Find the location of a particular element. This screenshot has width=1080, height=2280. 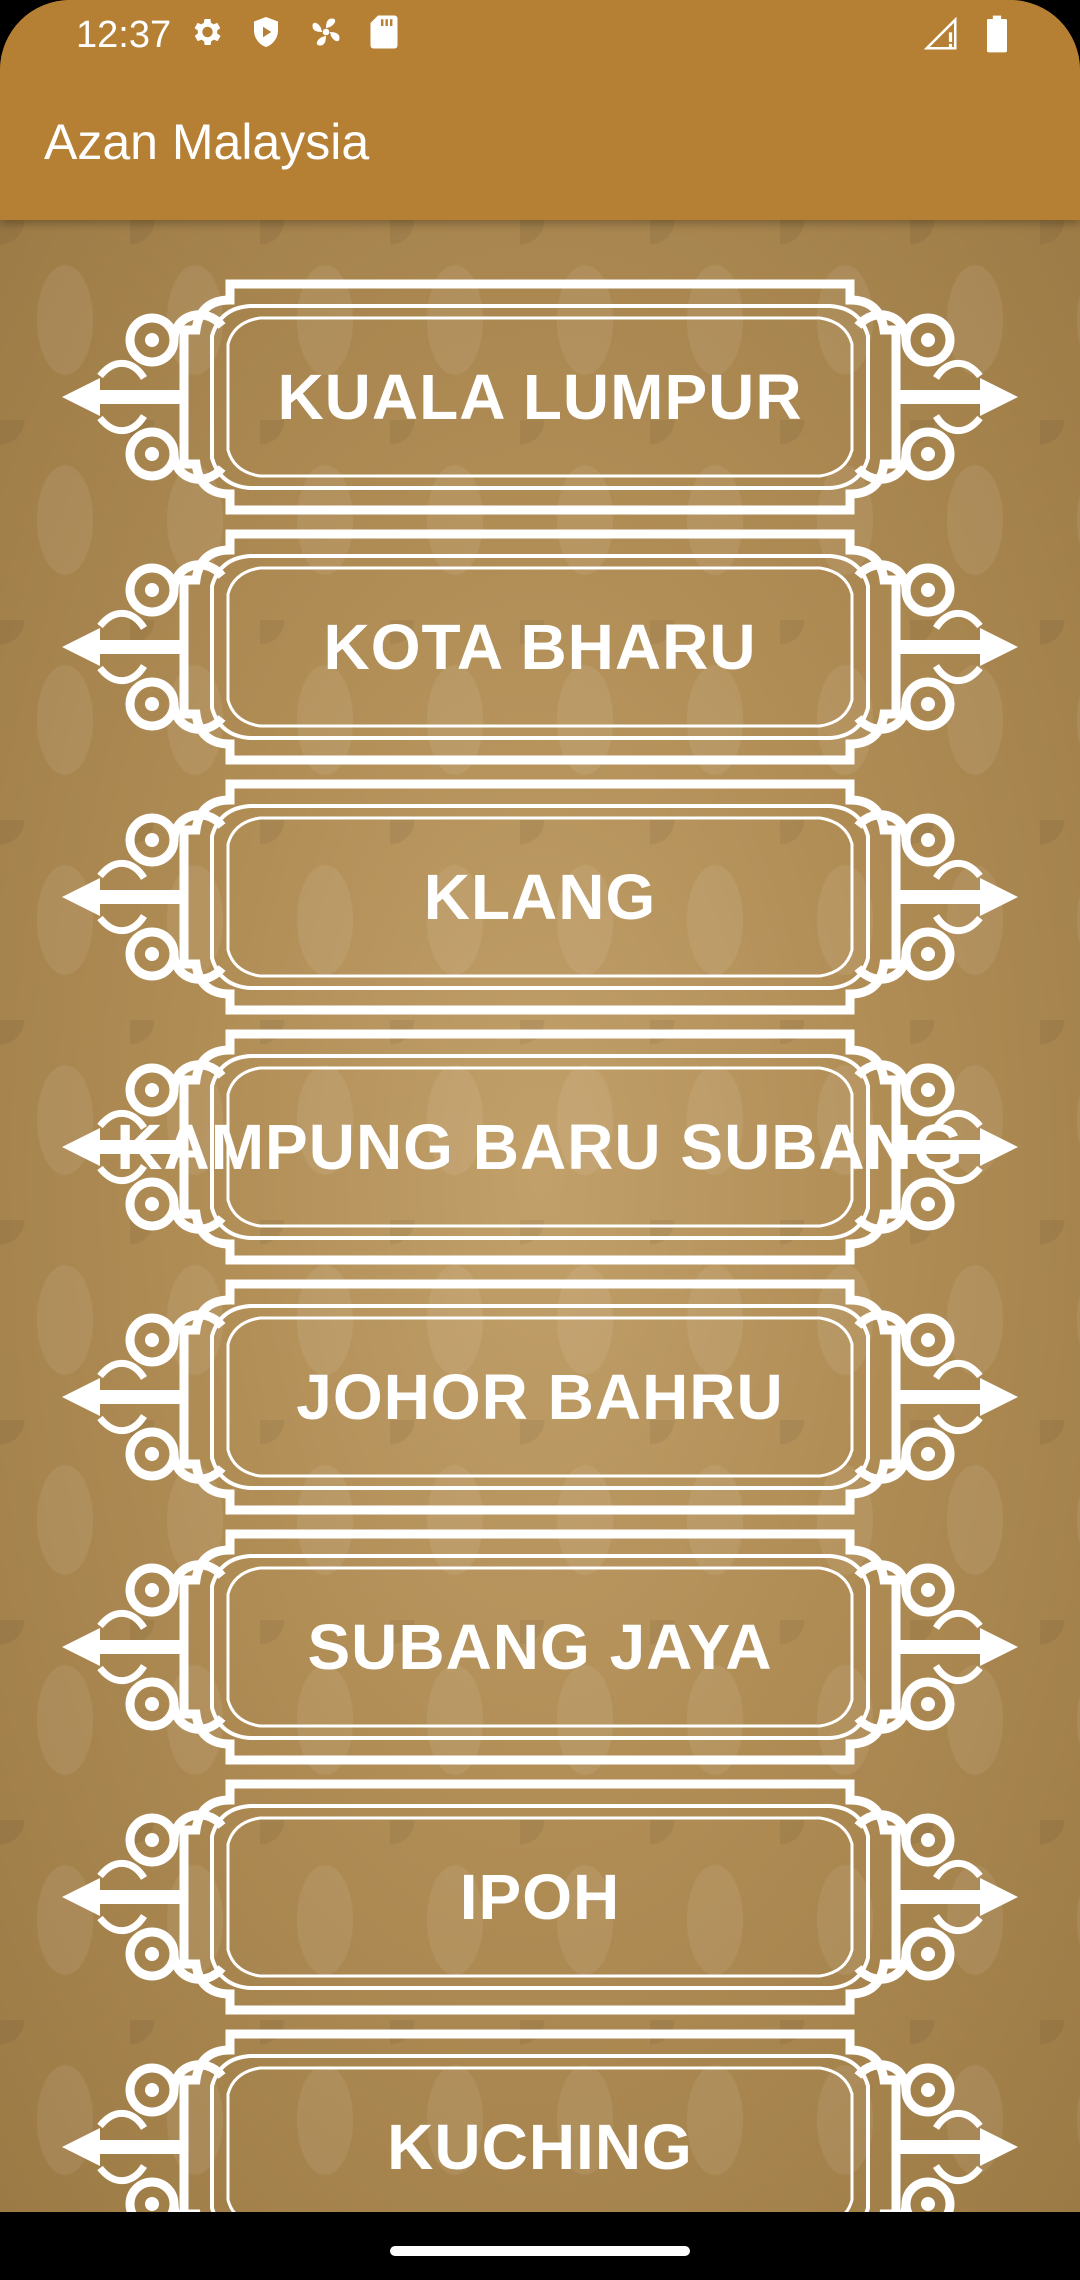

system-nav-bar is located at coordinates (540, 2246).